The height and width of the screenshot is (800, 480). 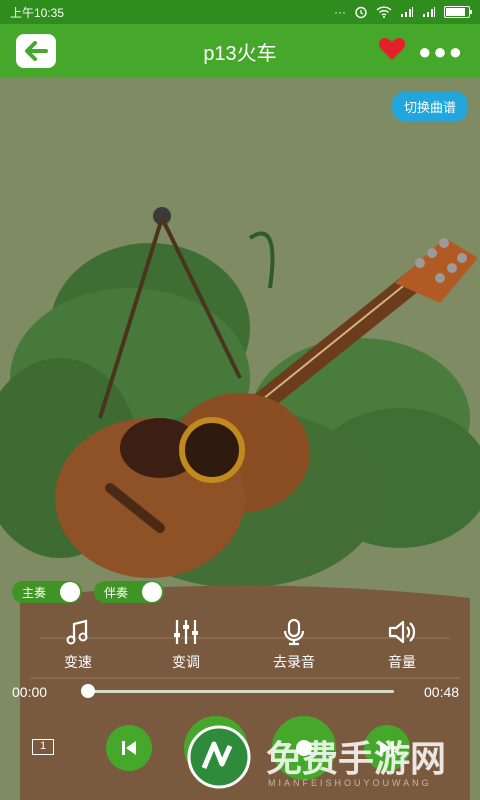 I want to click on remove-recording-label: 去录音, so click(x=294, y=662).